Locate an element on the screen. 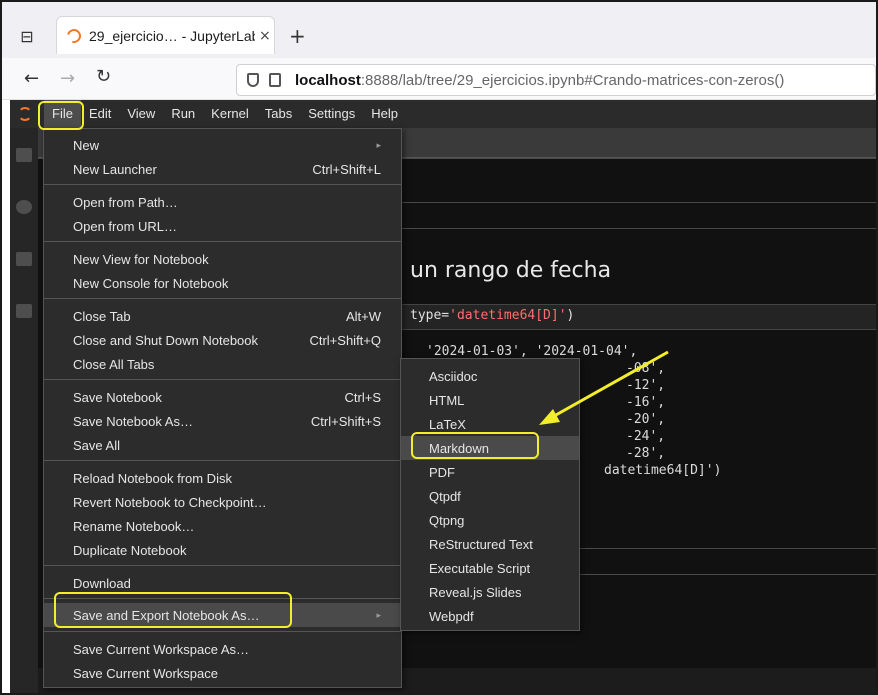  code-string: 'datetime64[D]' is located at coordinates (508, 315).